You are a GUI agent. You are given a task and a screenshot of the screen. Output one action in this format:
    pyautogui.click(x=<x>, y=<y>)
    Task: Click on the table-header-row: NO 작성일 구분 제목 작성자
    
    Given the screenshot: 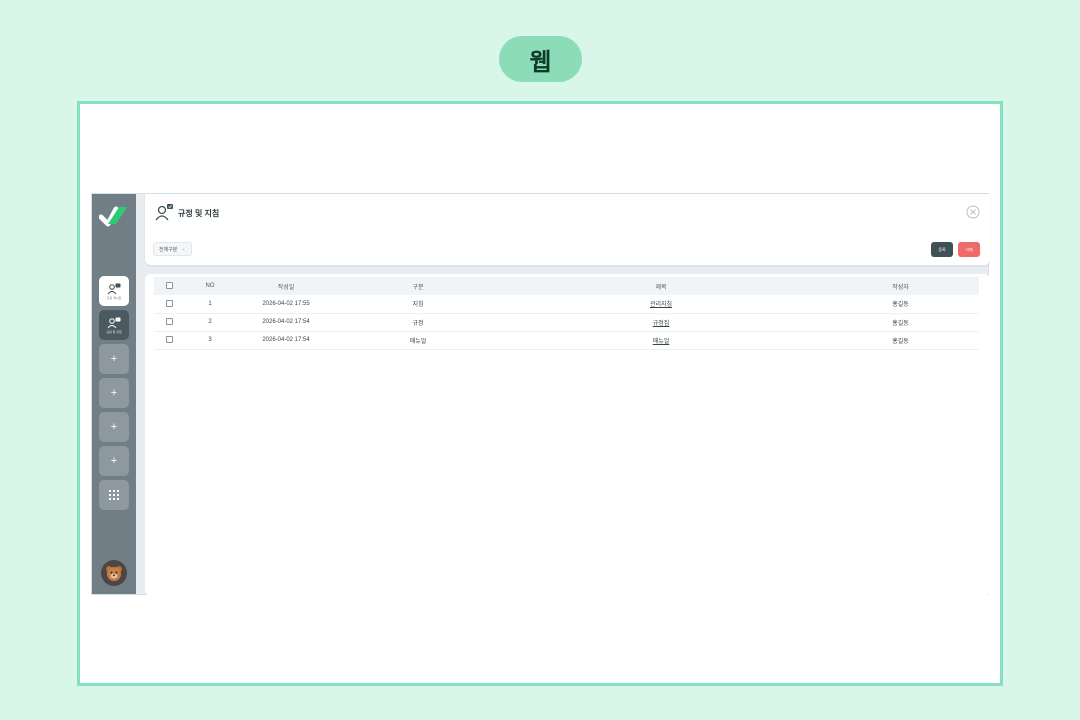 What is the action you would take?
    pyautogui.click(x=566, y=286)
    